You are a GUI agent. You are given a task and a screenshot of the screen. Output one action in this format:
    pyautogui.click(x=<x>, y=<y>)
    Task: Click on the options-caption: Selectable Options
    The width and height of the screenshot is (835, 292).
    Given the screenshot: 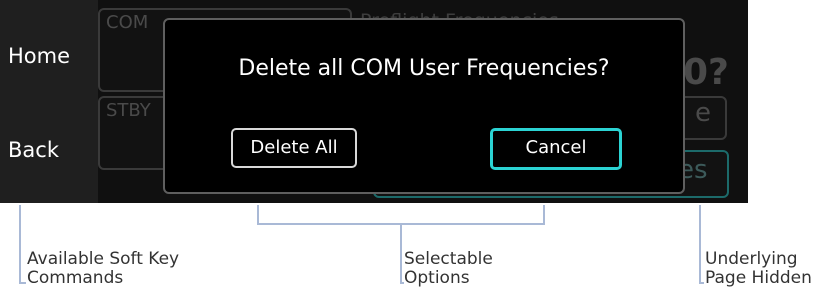 What is the action you would take?
    pyautogui.click(x=448, y=269)
    